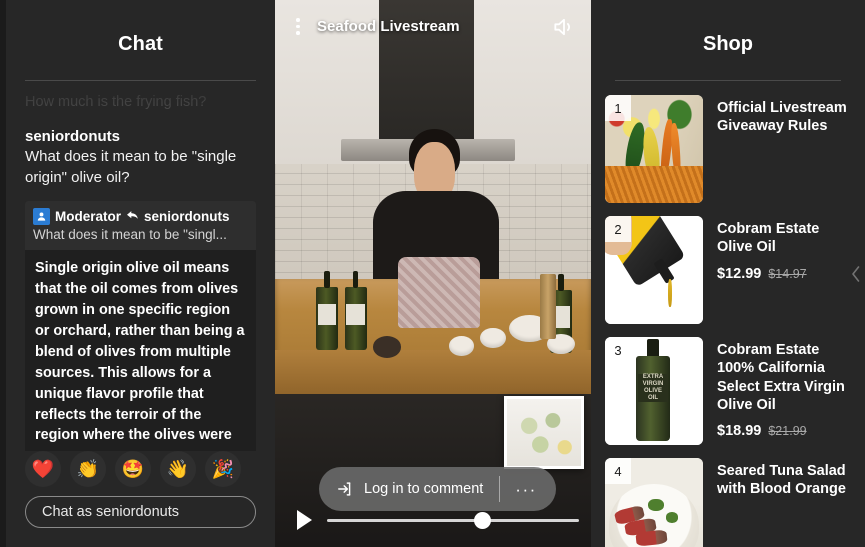  I want to click on shop-item-name: Official Livestream Giveaway Rules, so click(782, 117).